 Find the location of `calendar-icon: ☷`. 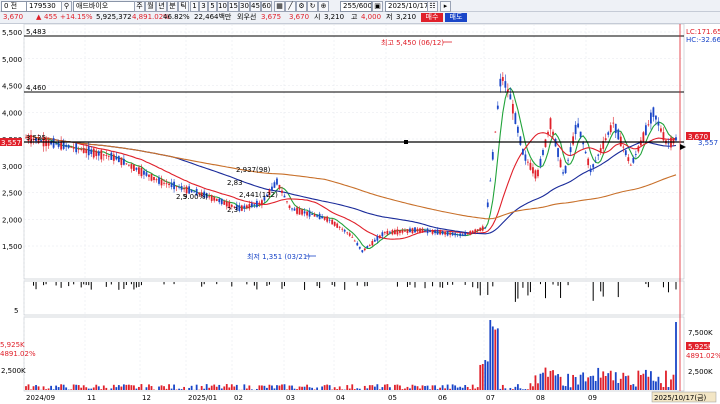

calendar-icon: ☷ is located at coordinates (432, 6).